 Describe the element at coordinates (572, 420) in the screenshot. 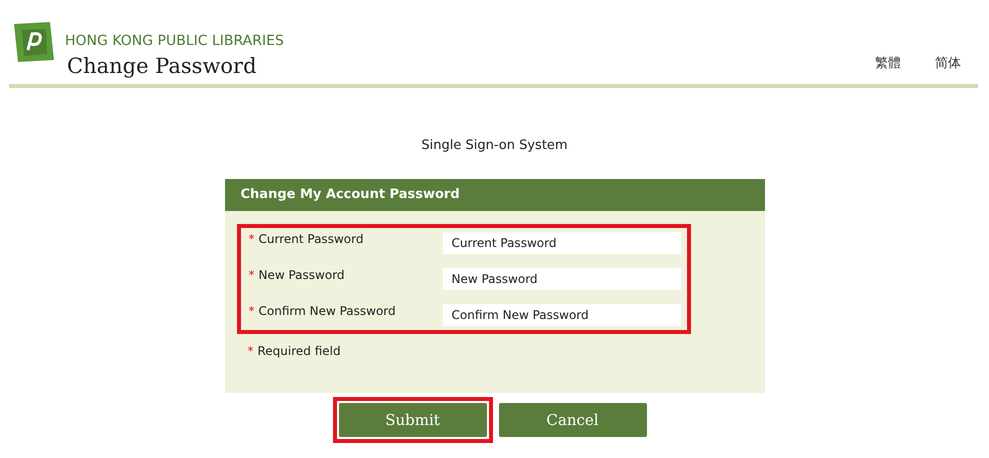

I see `form-button: Cancel` at that location.